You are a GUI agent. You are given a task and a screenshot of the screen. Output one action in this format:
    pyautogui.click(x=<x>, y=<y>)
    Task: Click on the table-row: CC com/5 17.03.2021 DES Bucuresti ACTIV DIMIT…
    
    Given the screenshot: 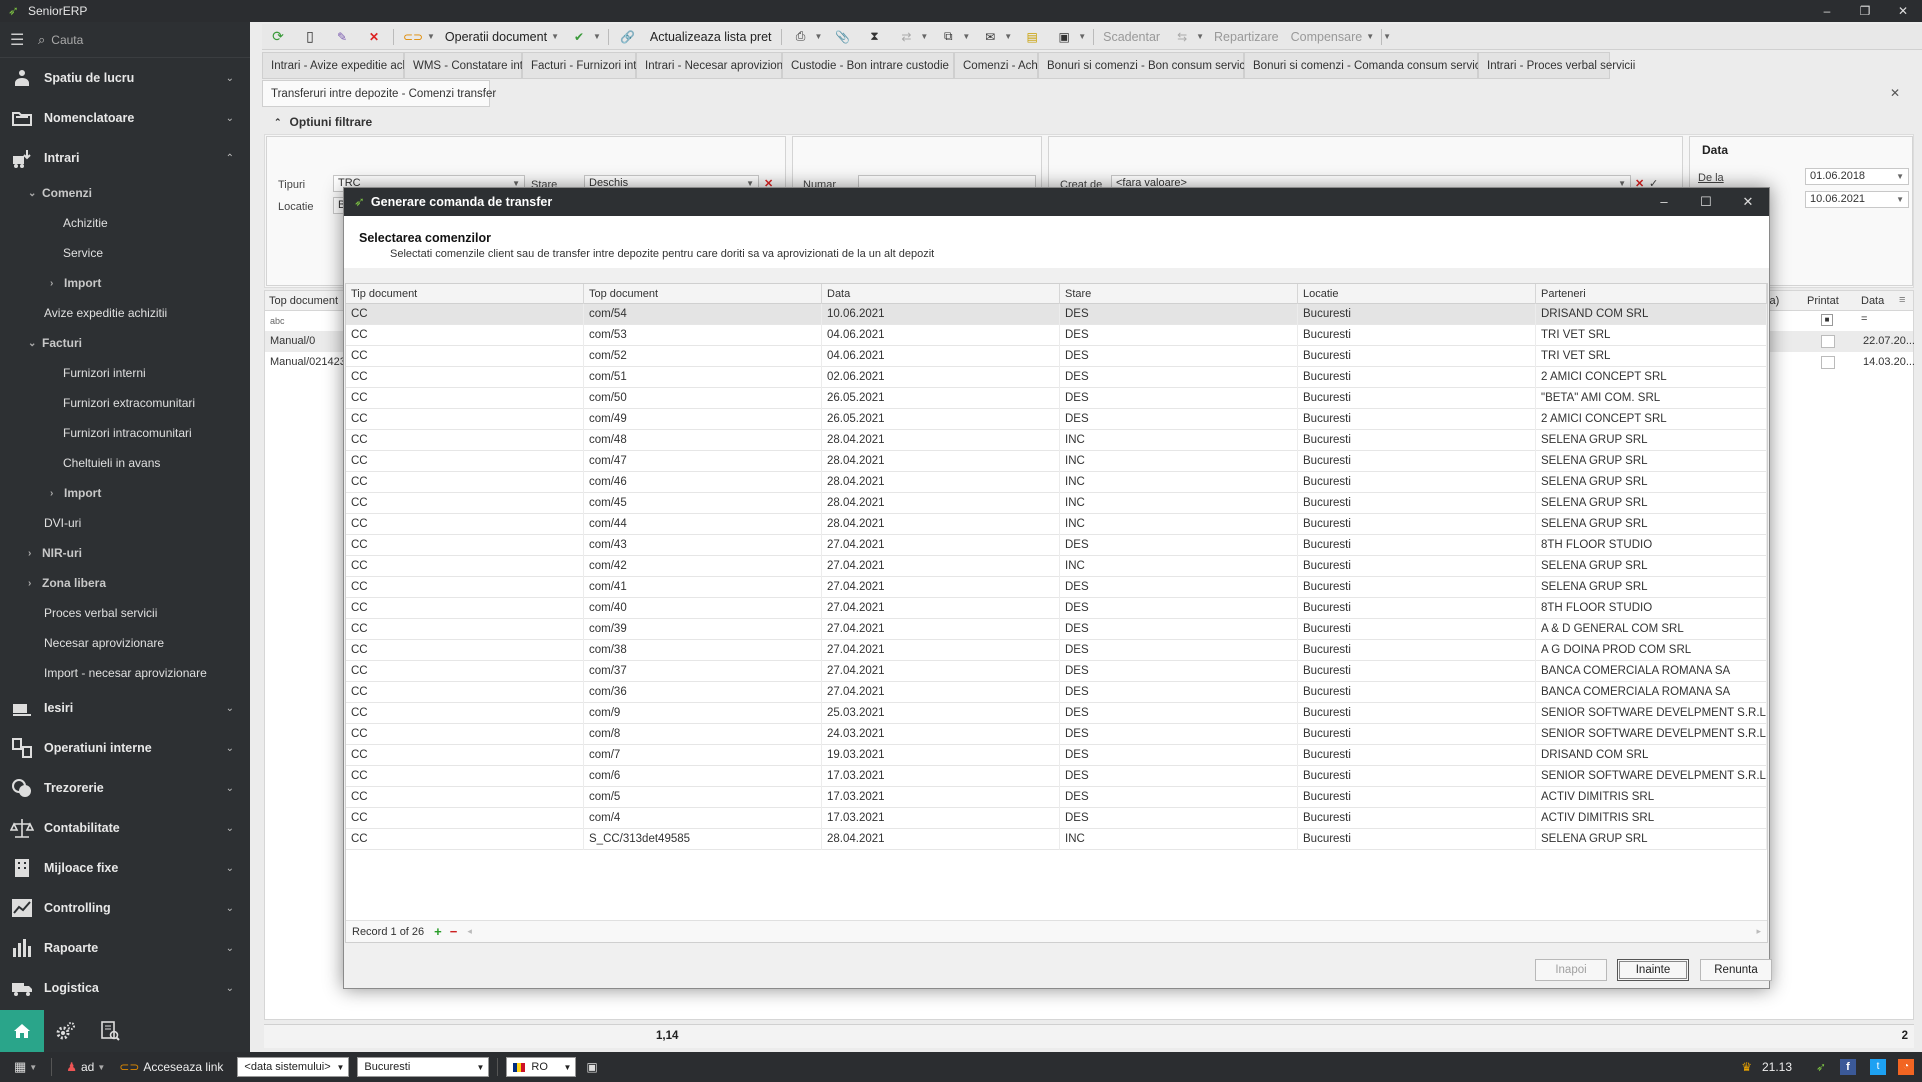 What is the action you would take?
    pyautogui.click(x=1056, y=797)
    